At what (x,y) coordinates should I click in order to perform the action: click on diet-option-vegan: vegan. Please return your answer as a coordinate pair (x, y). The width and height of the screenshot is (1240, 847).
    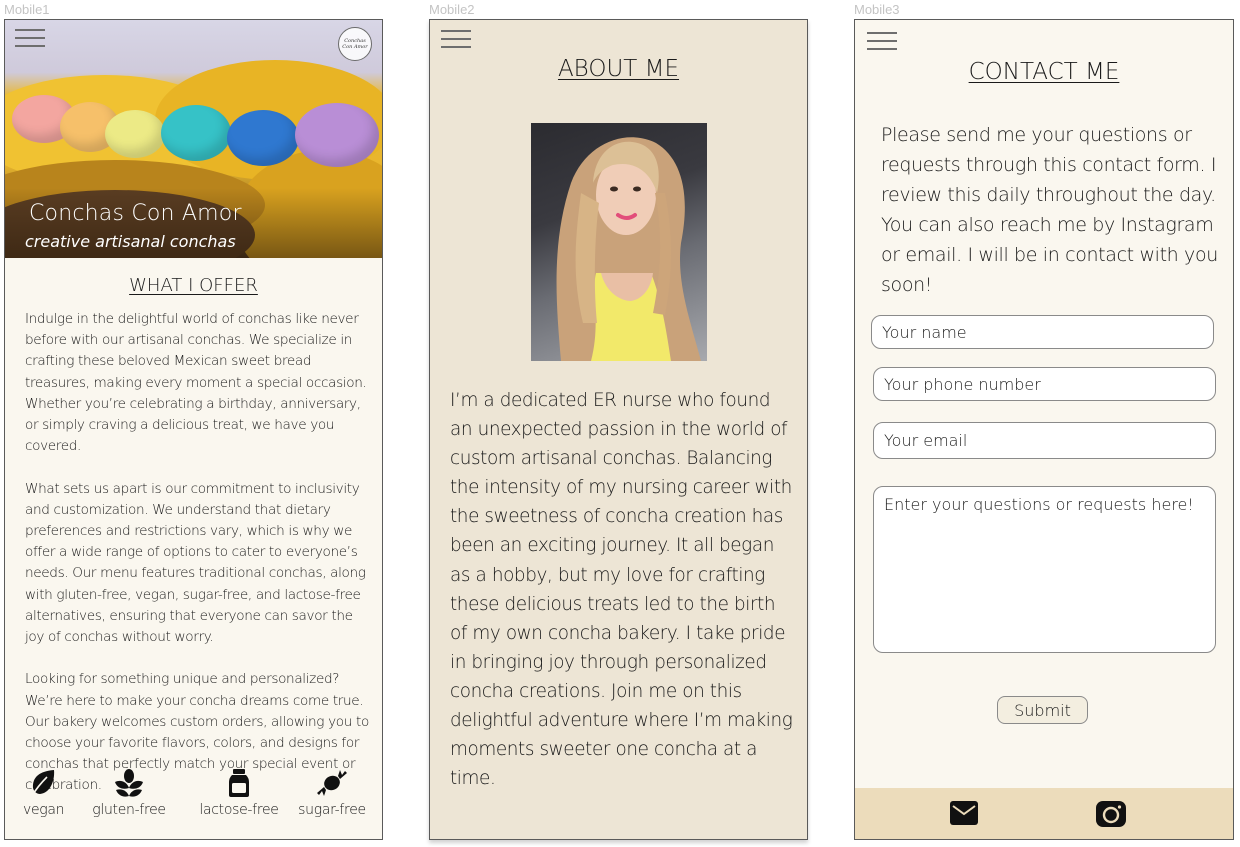
    Looking at the image, I should click on (44, 793).